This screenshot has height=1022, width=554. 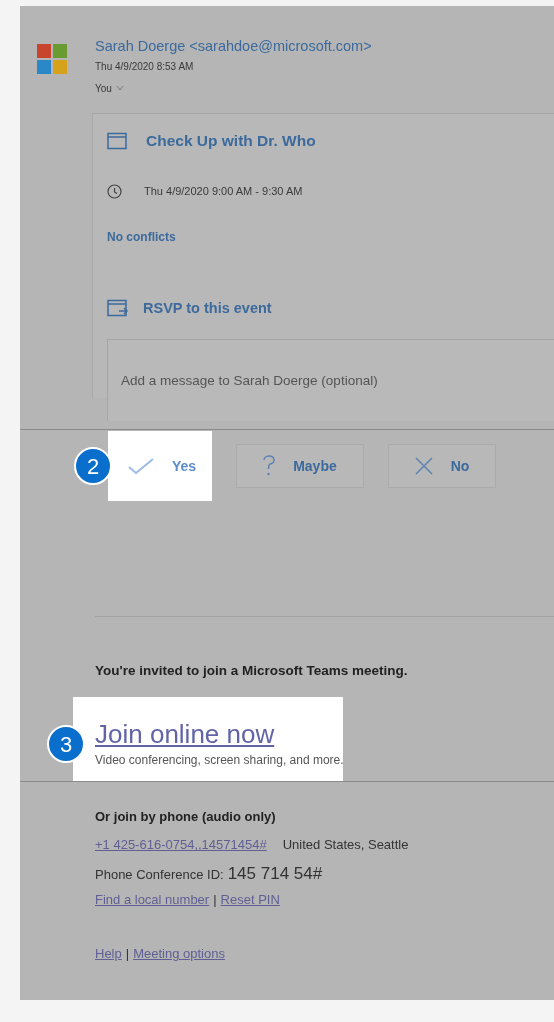 I want to click on check-icon, so click(x=141, y=466).